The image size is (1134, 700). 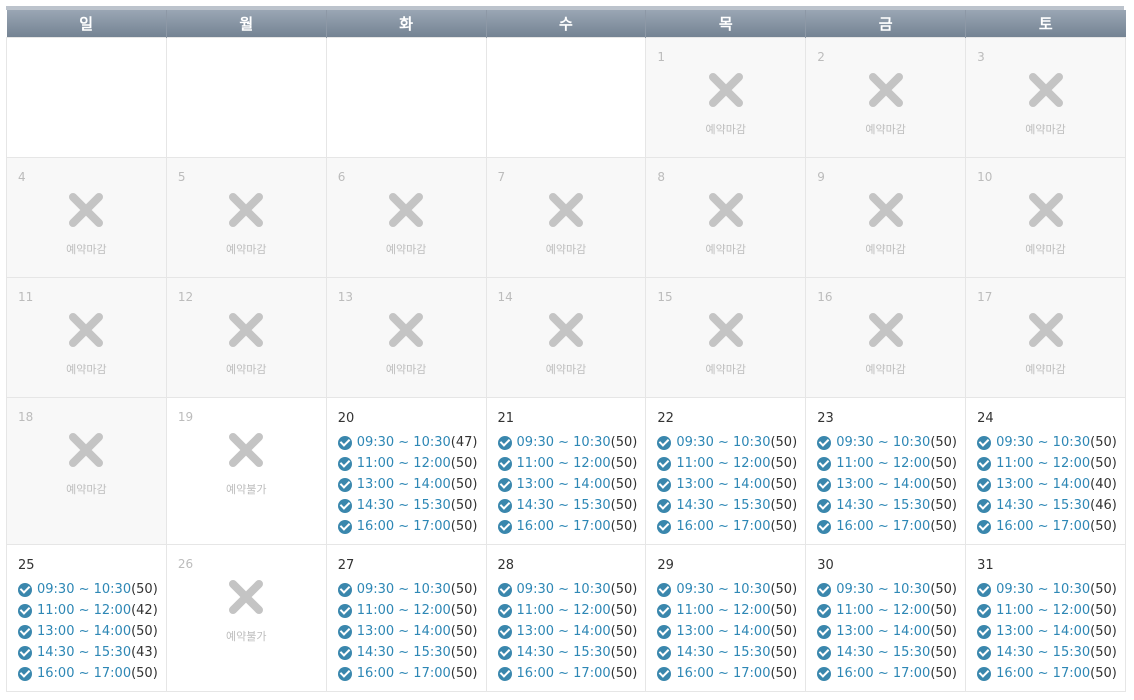 What do you see at coordinates (246, 337) in the screenshot?
I see `calendar-day-cell: 12 예약마감` at bounding box center [246, 337].